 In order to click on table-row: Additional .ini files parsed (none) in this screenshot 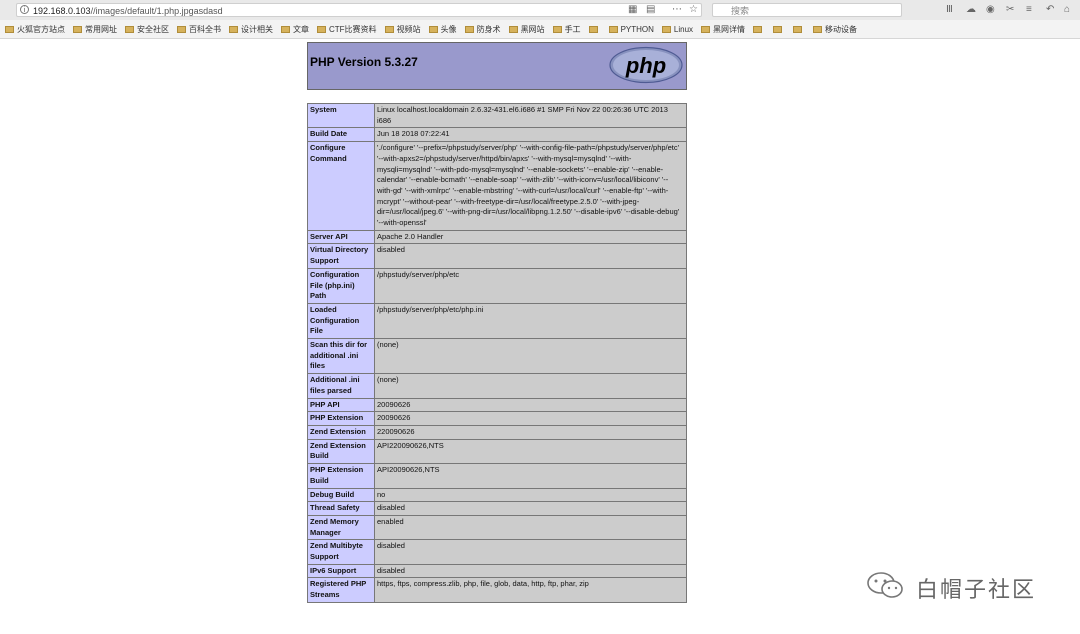, I will do `click(497, 386)`.